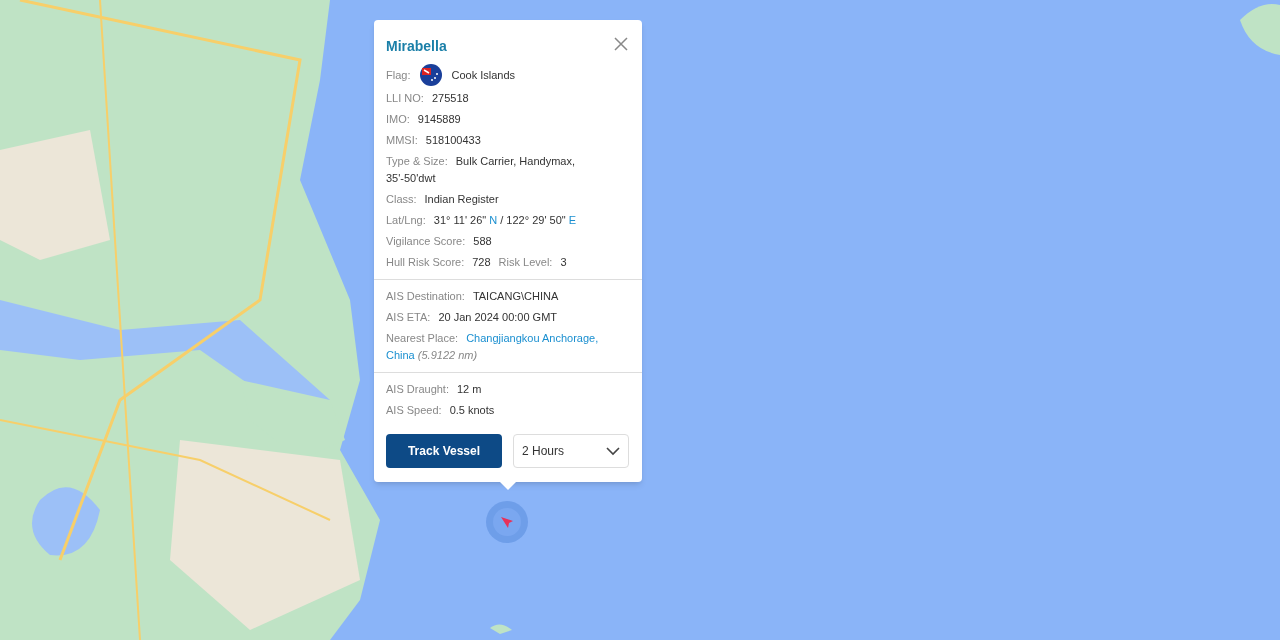  What do you see at coordinates (402, 140) in the screenshot?
I see `field-label: MMSI:` at bounding box center [402, 140].